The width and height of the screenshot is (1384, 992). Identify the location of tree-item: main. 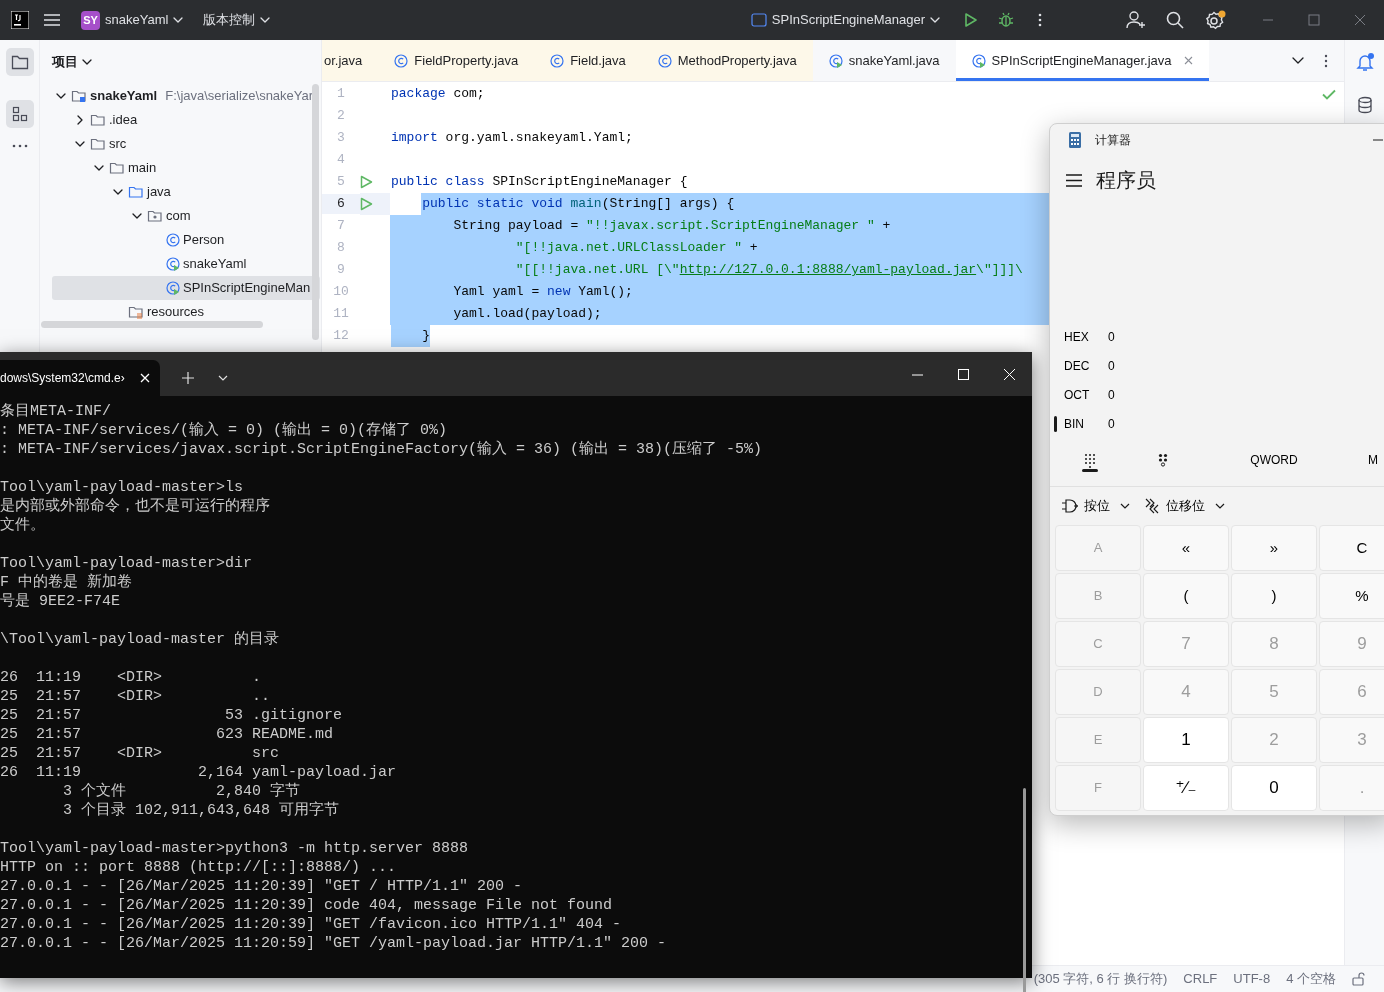
(186, 168).